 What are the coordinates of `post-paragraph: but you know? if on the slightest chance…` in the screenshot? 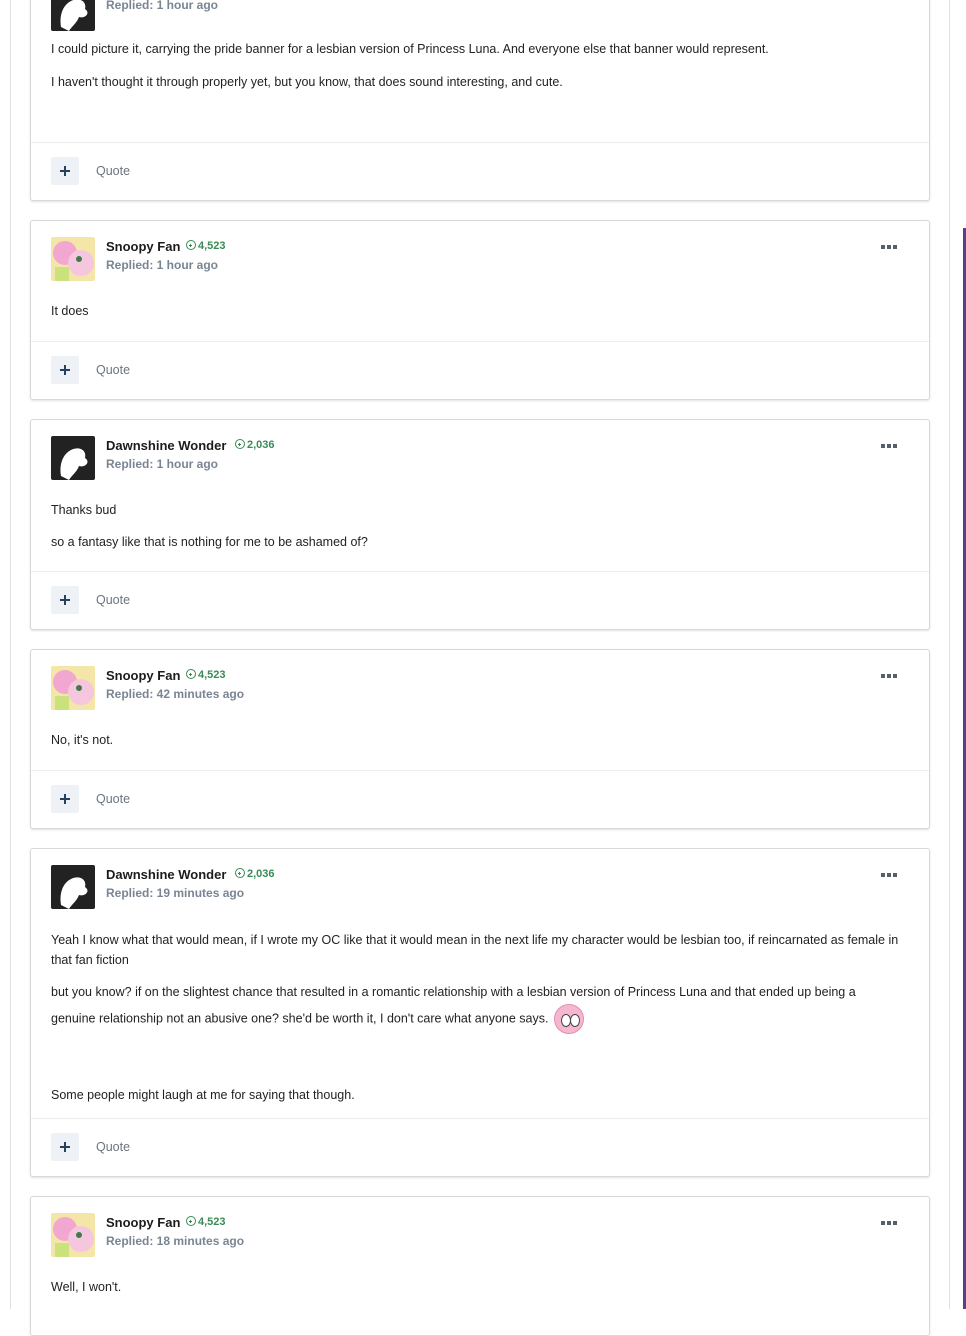 It's located at (453, 992).